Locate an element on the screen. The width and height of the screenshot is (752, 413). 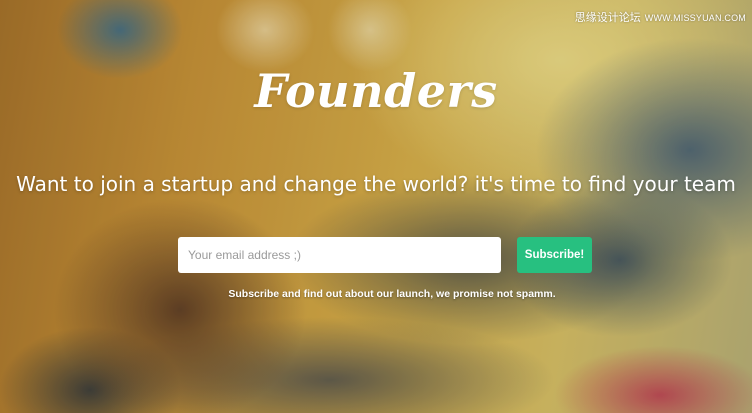
subscribe-button: Subscribe! is located at coordinates (554, 255).